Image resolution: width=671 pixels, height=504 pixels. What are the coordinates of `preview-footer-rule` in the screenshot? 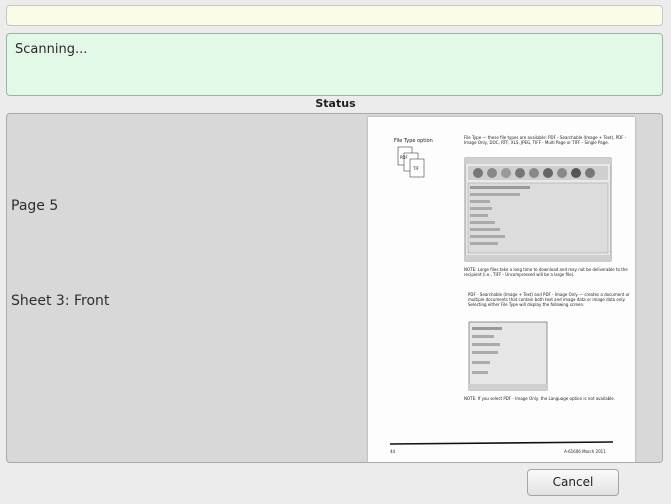 It's located at (501, 443).